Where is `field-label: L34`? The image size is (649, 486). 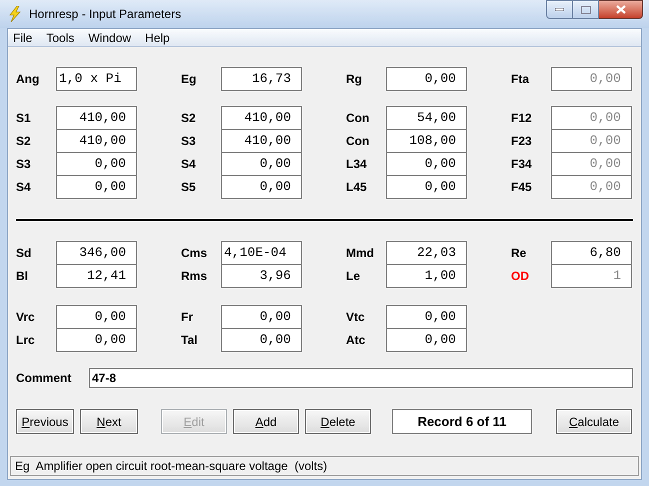 field-label: L34 is located at coordinates (357, 164).